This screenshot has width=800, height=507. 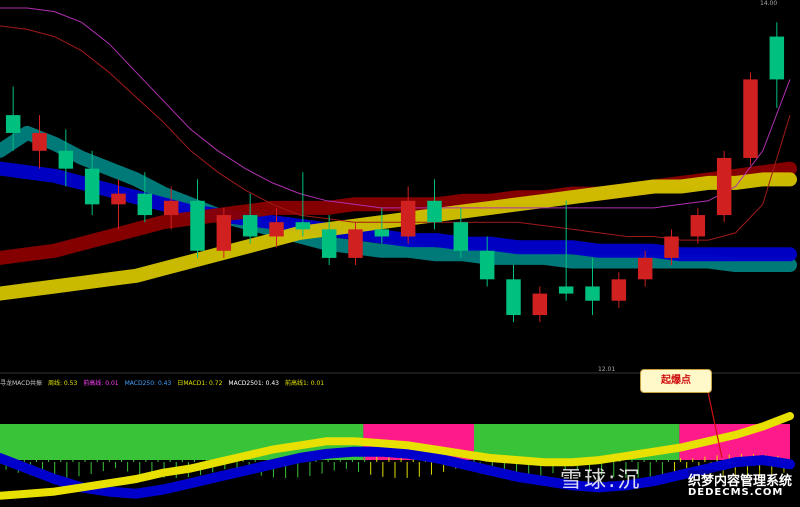 I want to click on breakout-callout: 起爆点, so click(x=676, y=381).